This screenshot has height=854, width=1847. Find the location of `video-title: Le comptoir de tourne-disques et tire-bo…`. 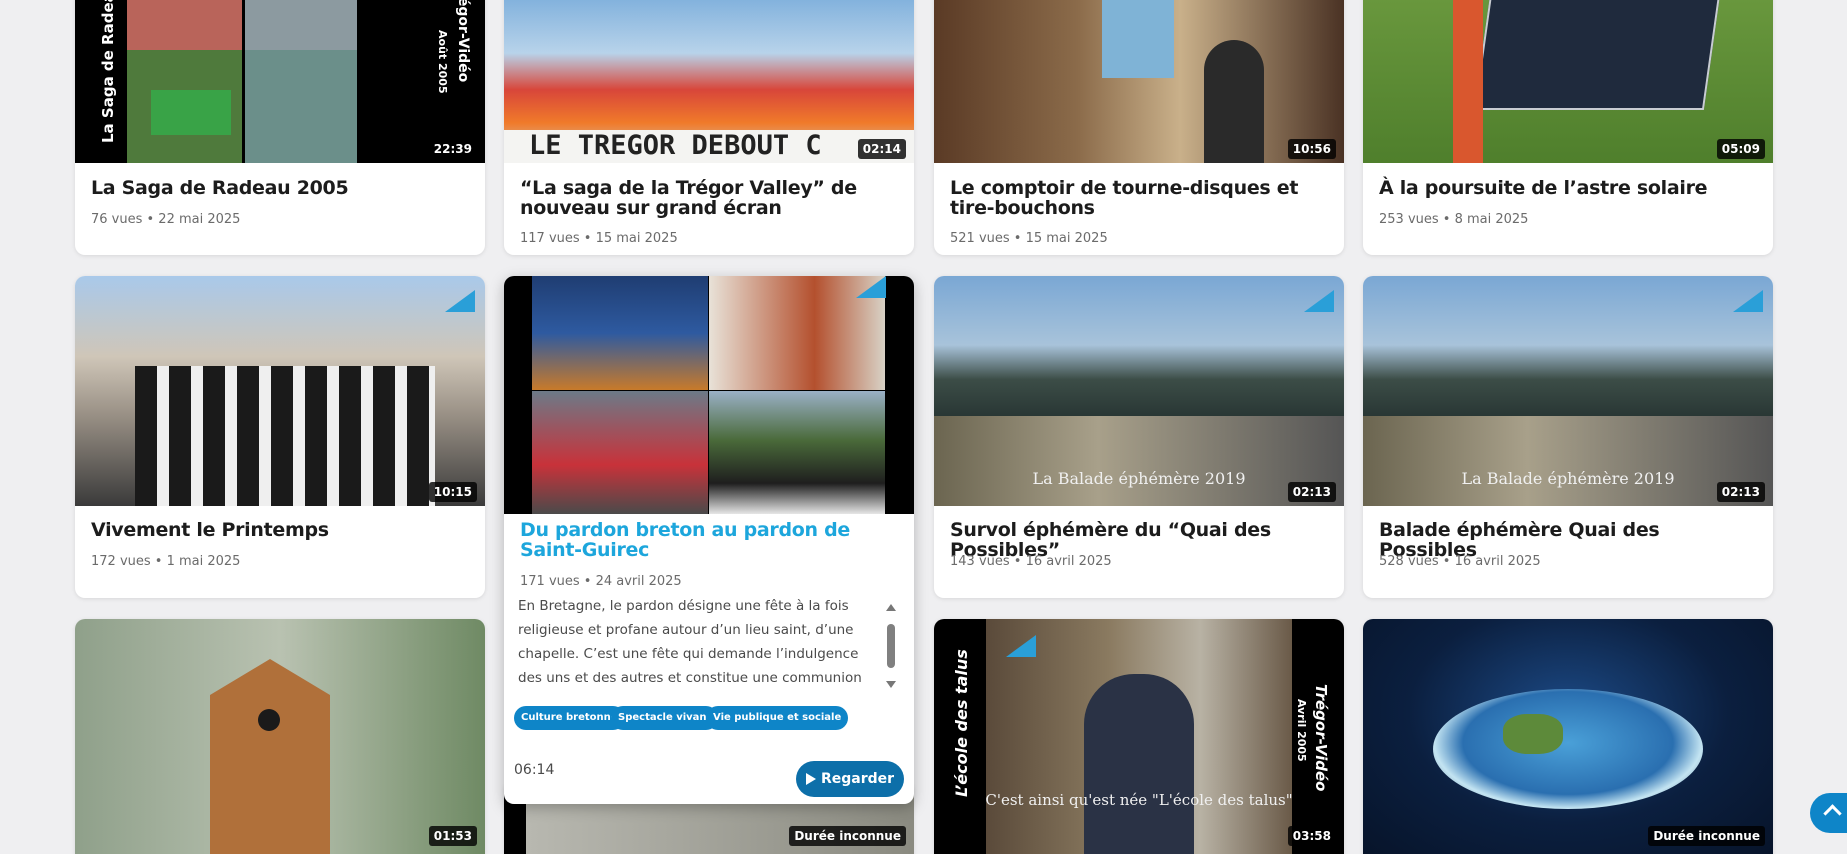

video-title: Le comptoir de tourne-disques et tire-bo… is located at coordinates (1140, 198).